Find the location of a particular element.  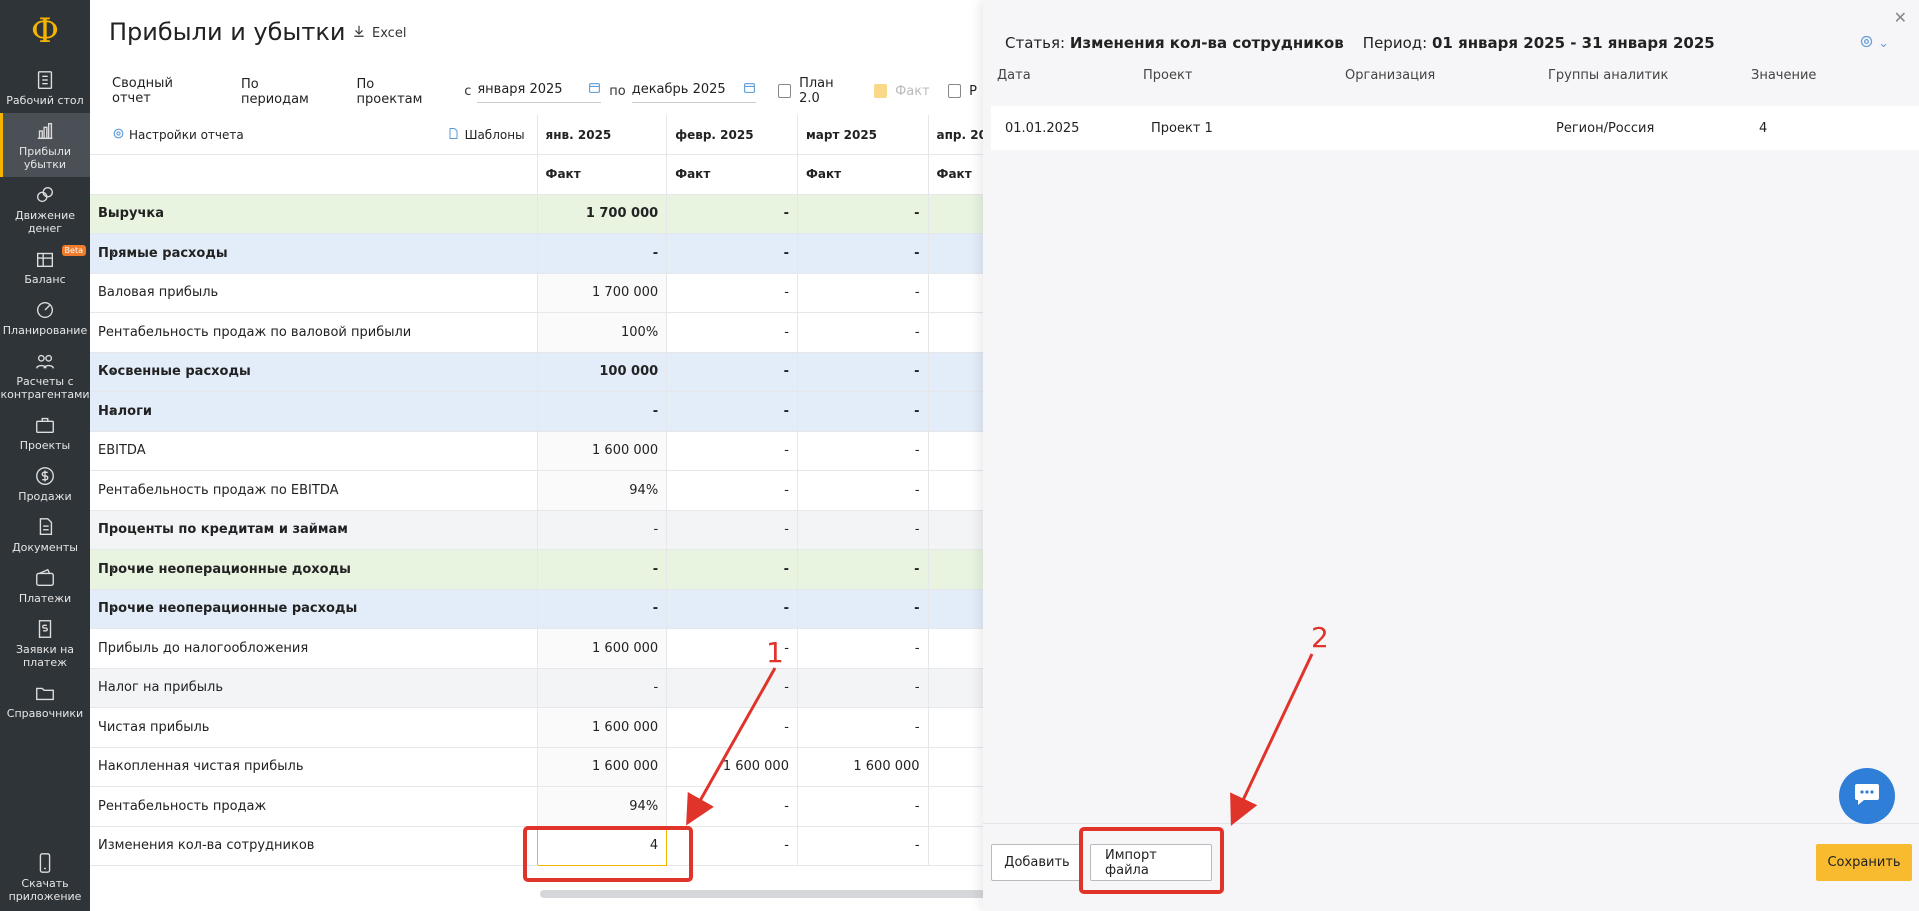

annotation-arrows is located at coordinates (1000, 739).